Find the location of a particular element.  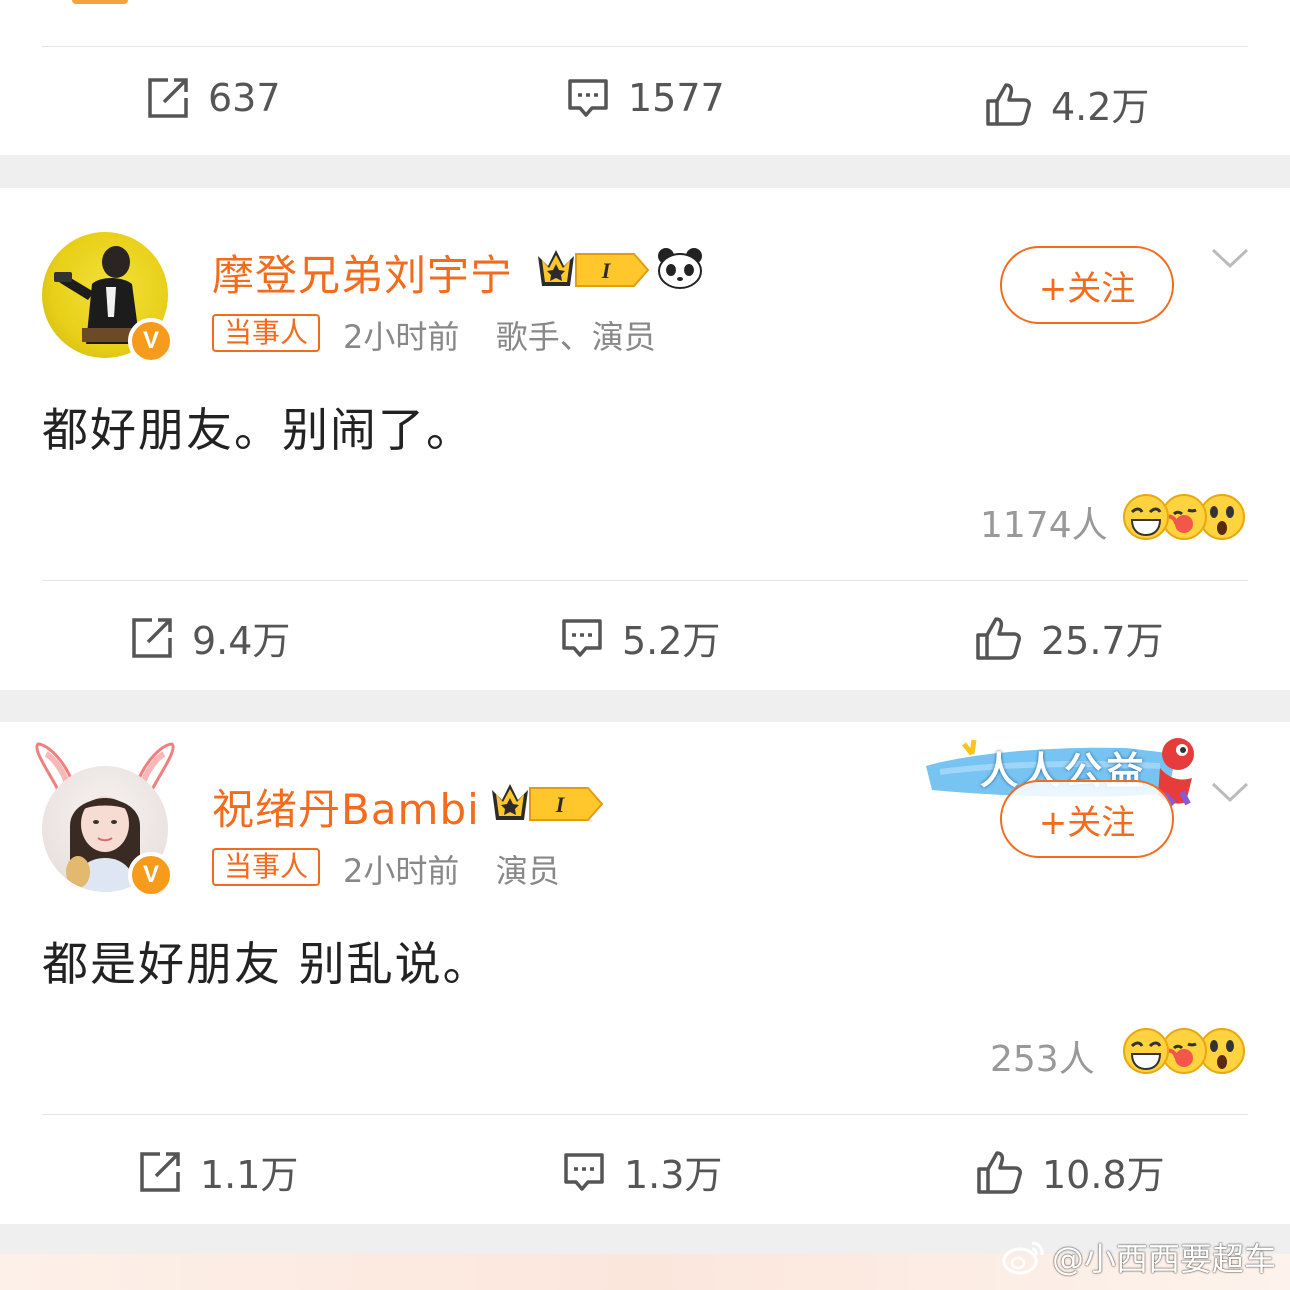

comment-button: 1577 is located at coordinates (645, 98).